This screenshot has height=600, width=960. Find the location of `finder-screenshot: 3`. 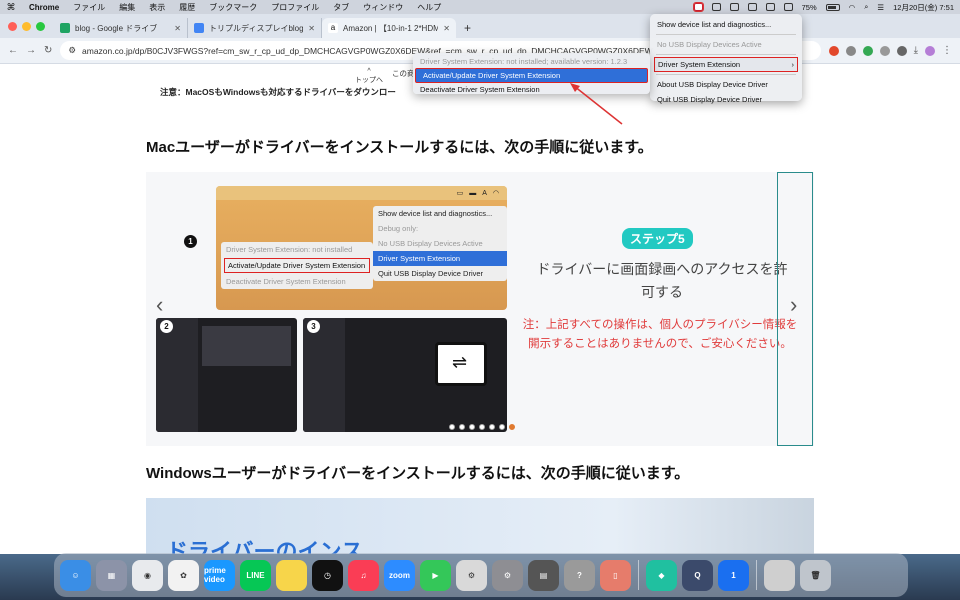

finder-screenshot: 3 is located at coordinates (405, 375).